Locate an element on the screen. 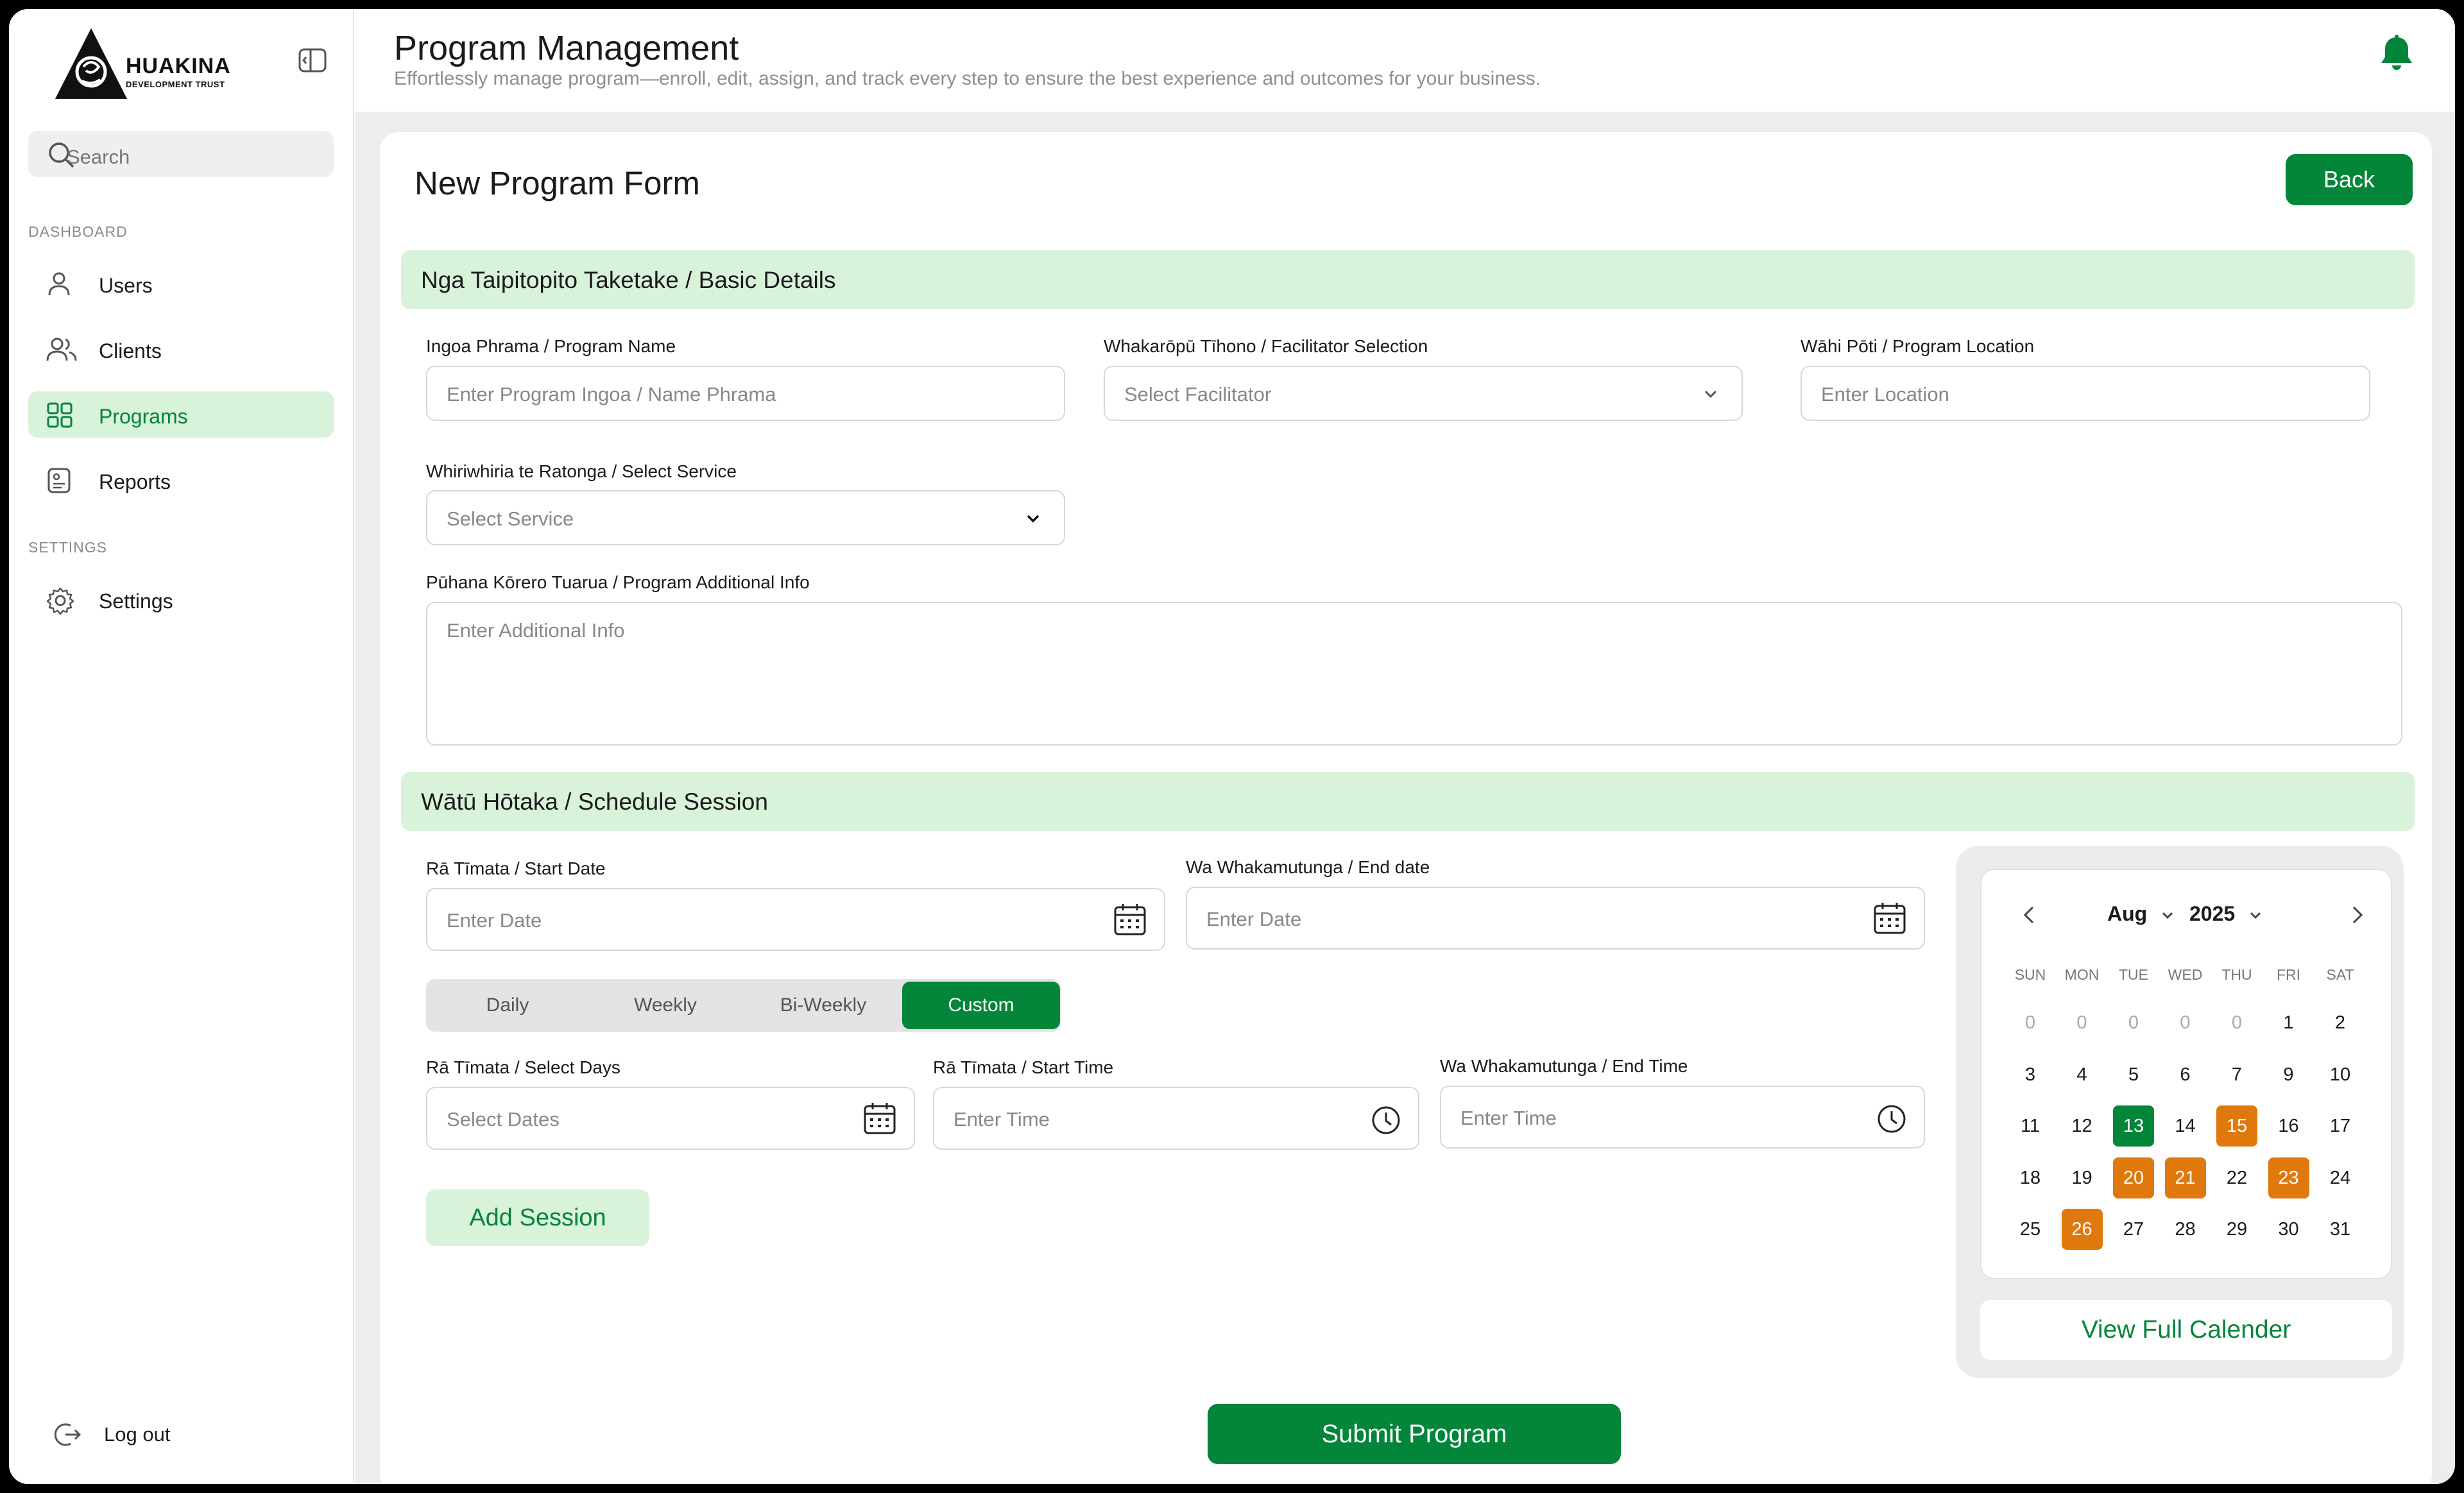 Image resolution: width=2464 pixels, height=1493 pixels. frequency-biweekly: Bi-Weekly is located at coordinates (823, 1005).